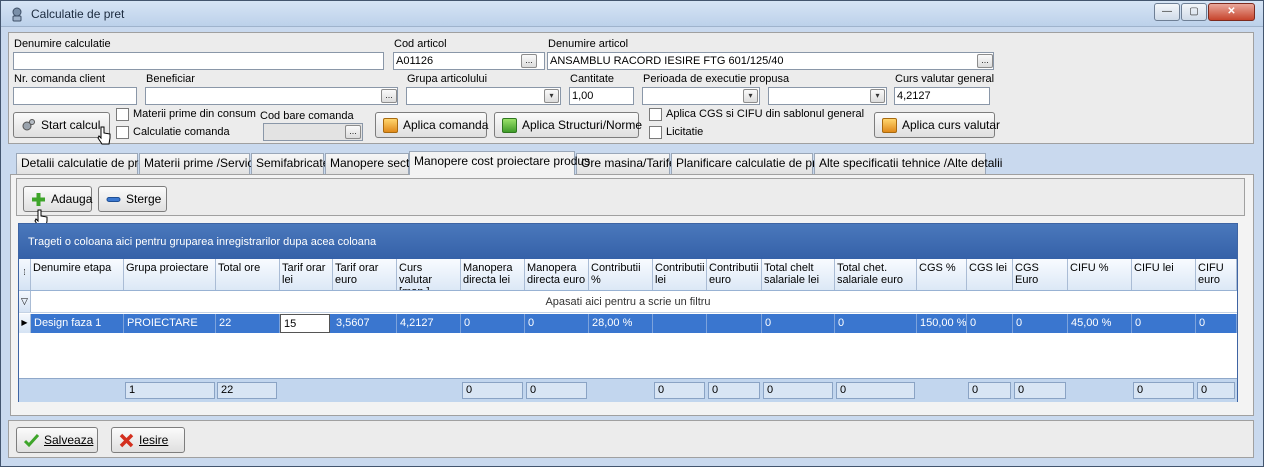 Image resolution: width=1264 pixels, height=467 pixels. I want to click on column-header: Contributii euro, so click(734, 274).